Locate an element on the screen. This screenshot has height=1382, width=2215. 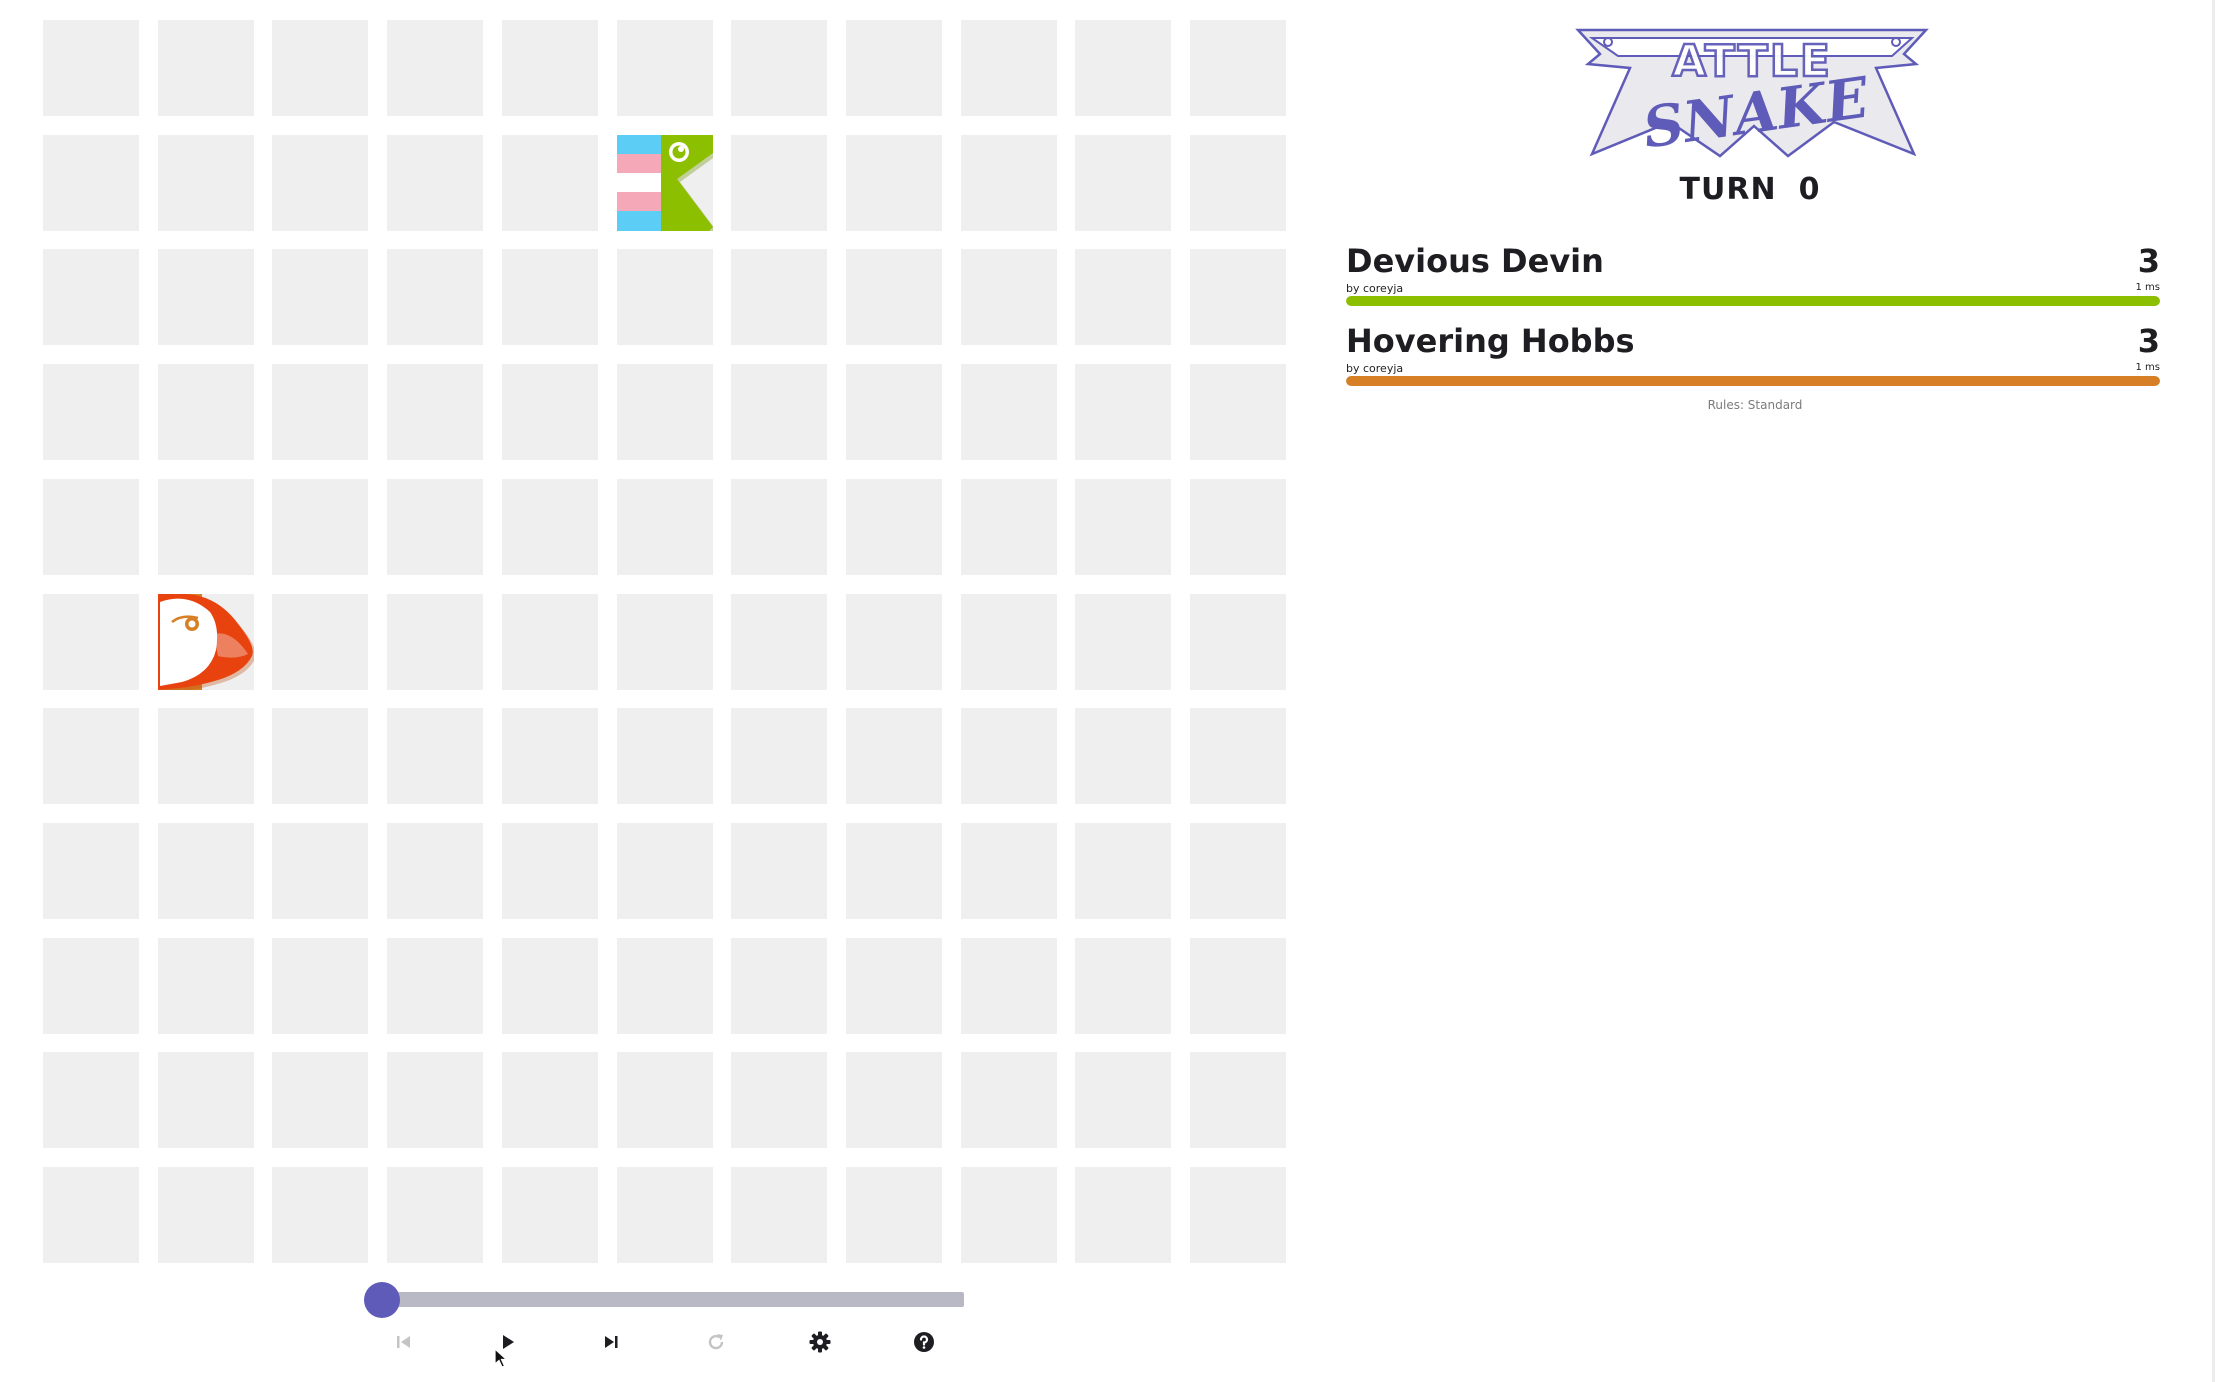
snake-head-green-icon is located at coordinates (666, 184).